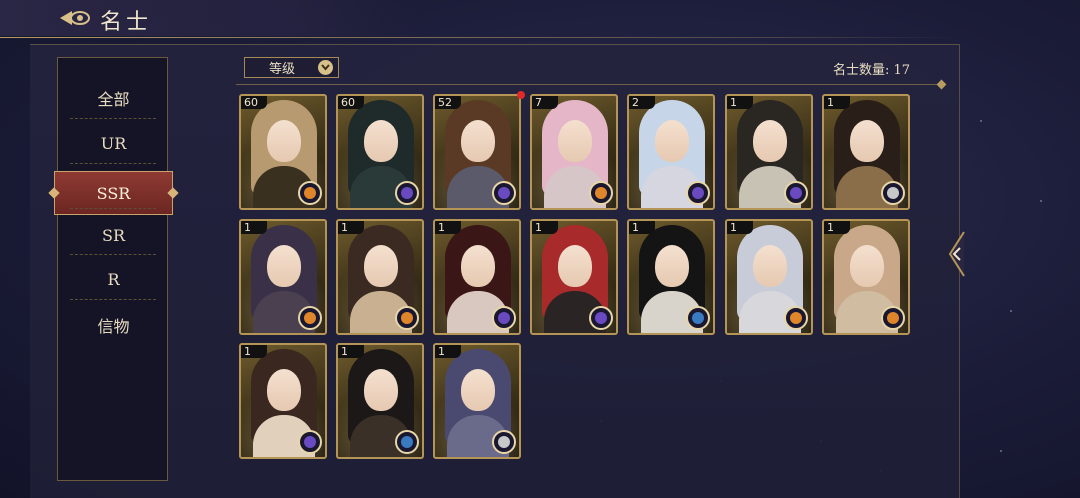 Image resolution: width=1080 pixels, height=498 pixels. What do you see at coordinates (480, 37) in the screenshot?
I see `header-divider` at bounding box center [480, 37].